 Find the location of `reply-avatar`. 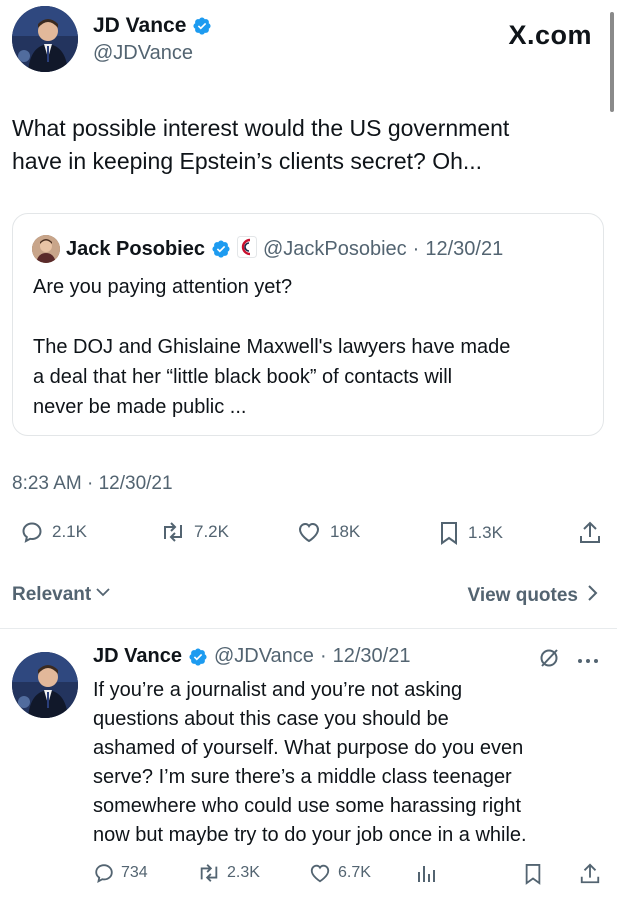

reply-avatar is located at coordinates (45, 685).